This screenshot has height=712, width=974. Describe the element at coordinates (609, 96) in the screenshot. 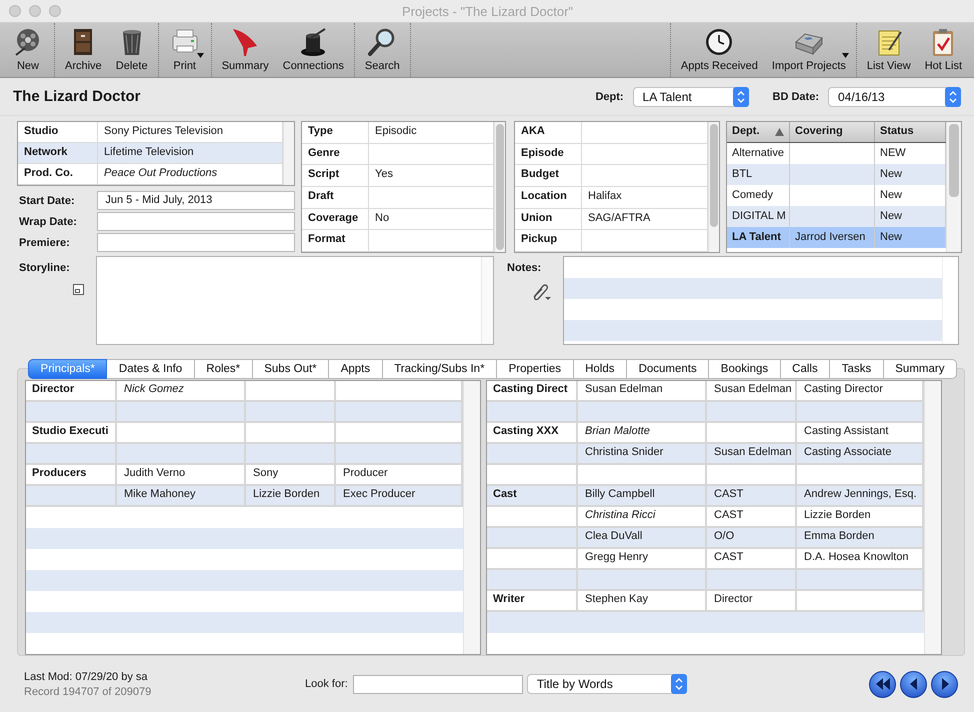

I see `field-label: Dept:` at that location.